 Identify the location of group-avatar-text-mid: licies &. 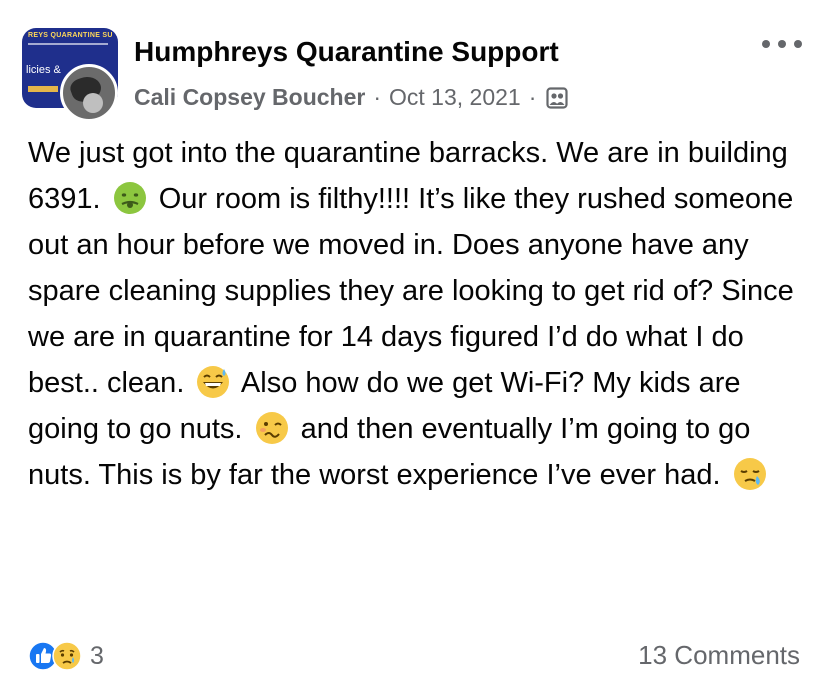
(43, 70).